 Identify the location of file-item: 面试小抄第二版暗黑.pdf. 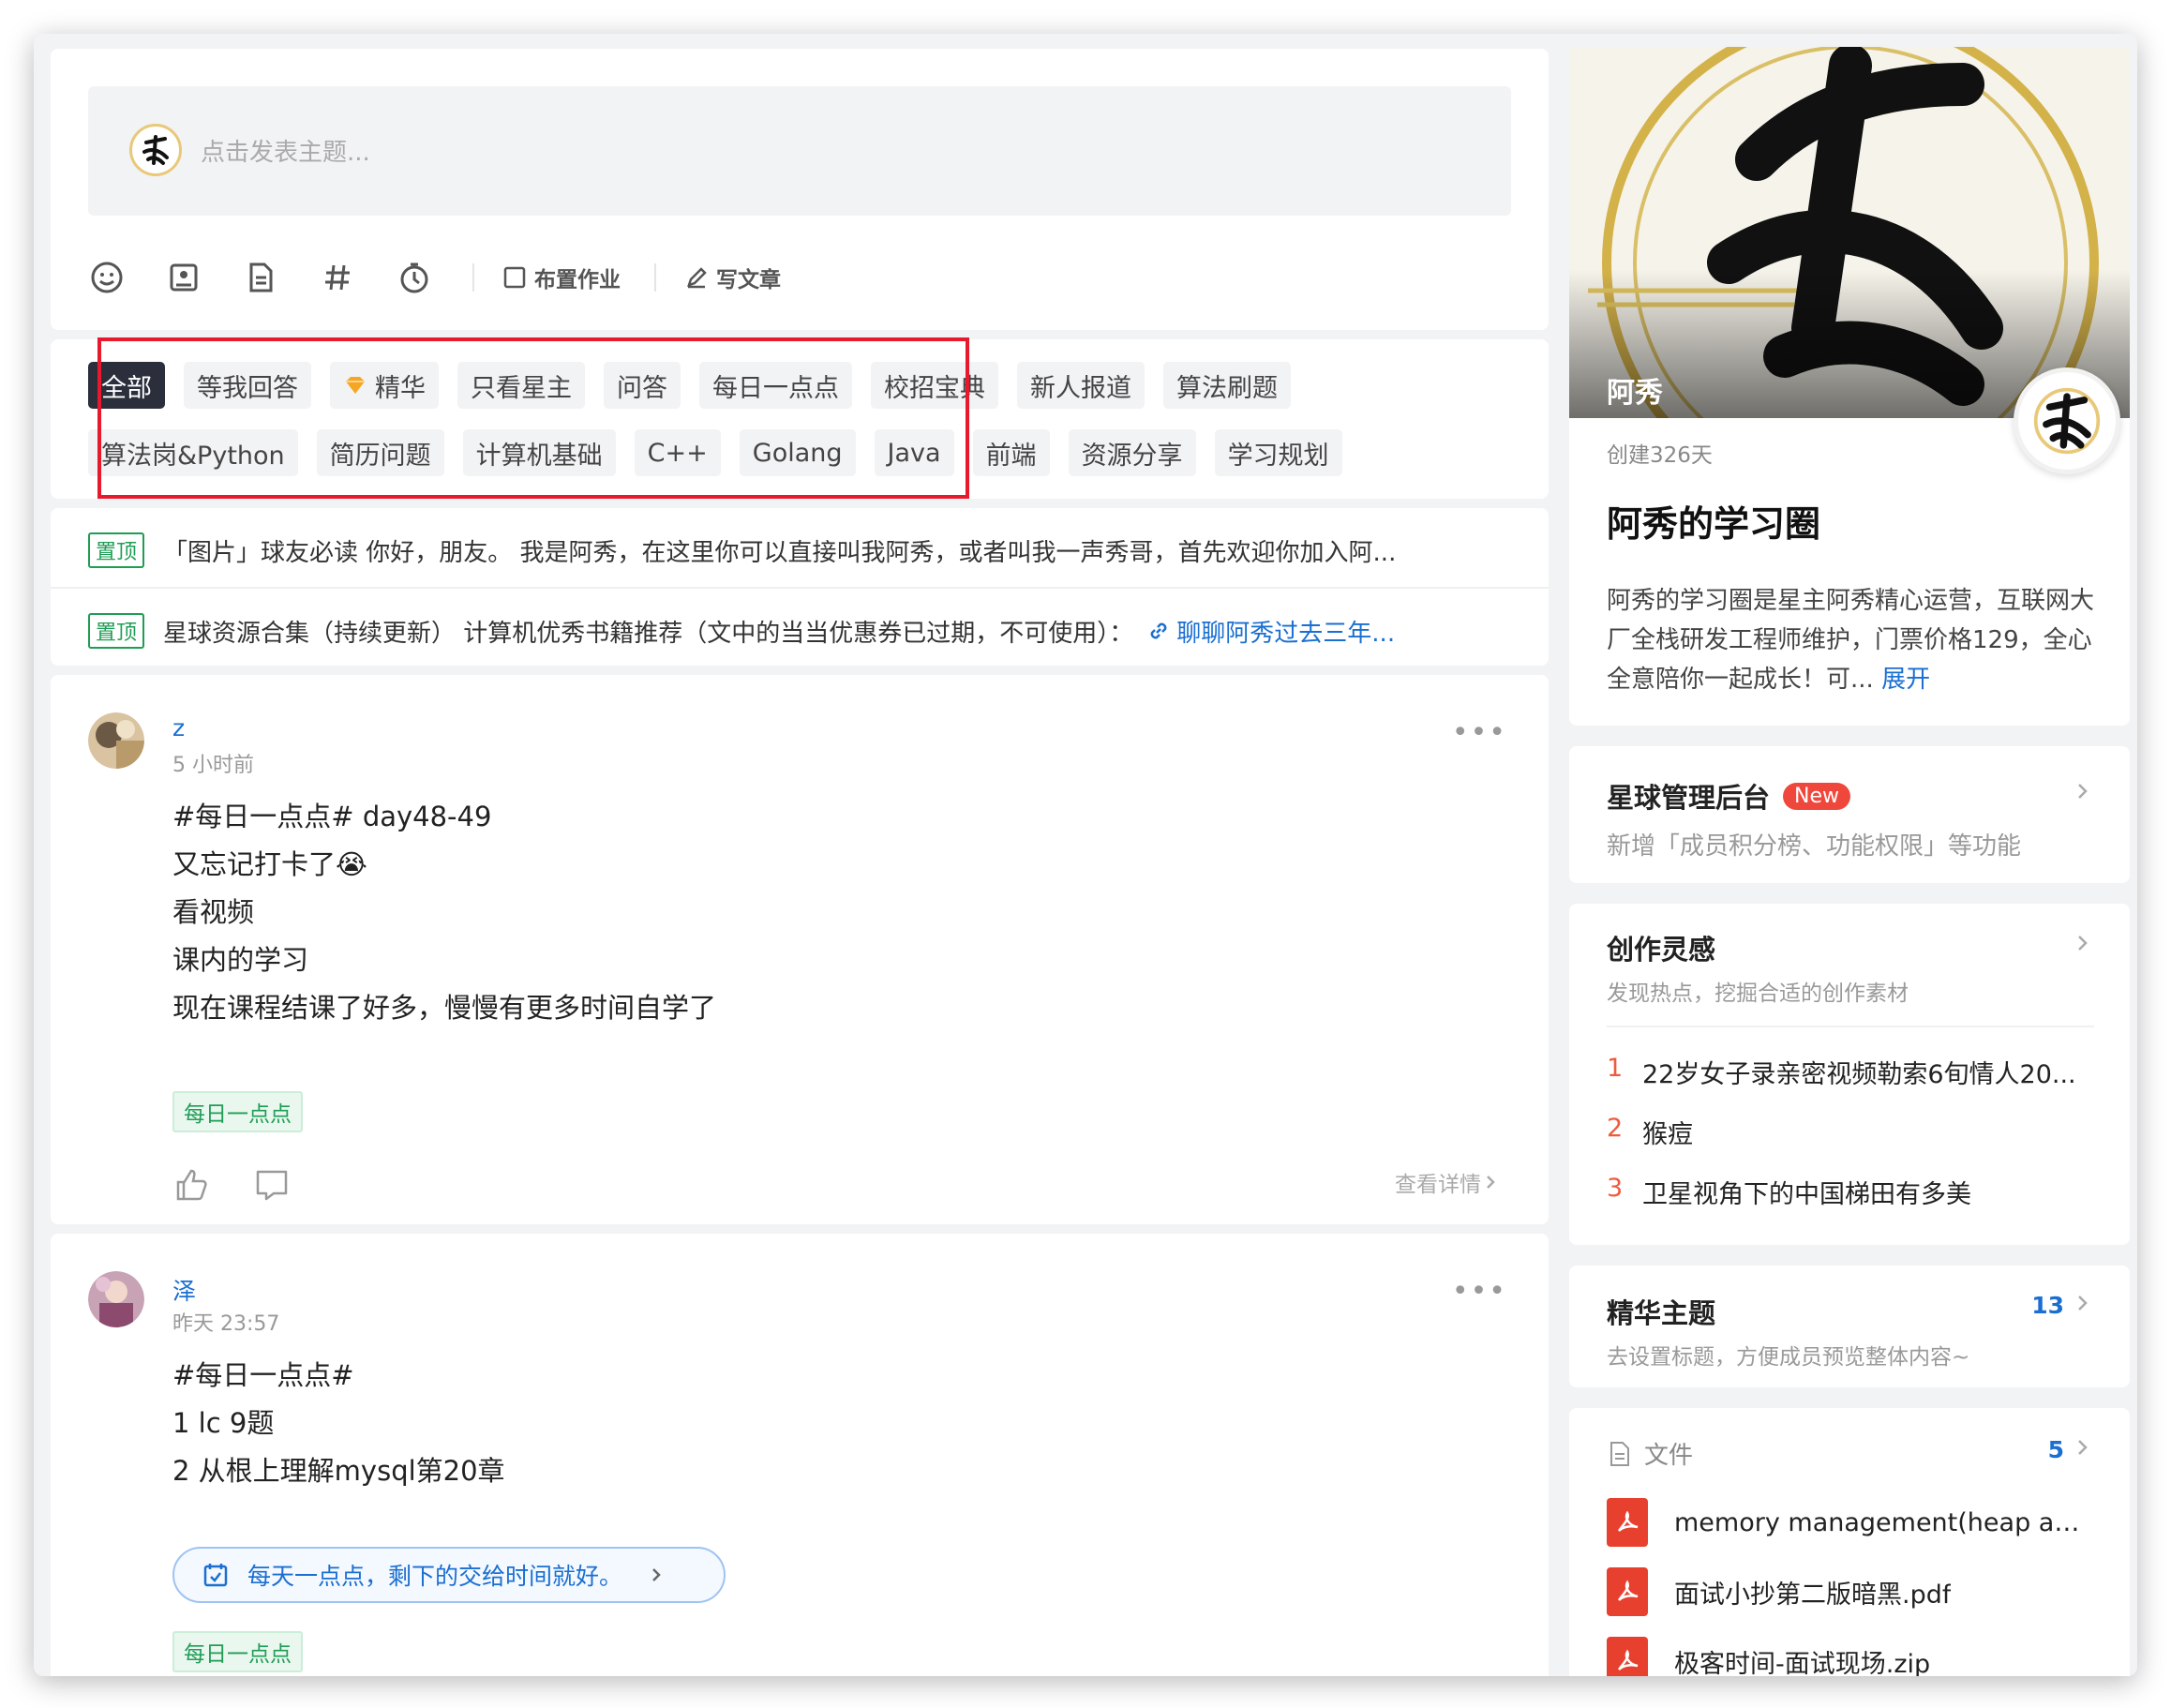
(1851, 1591).